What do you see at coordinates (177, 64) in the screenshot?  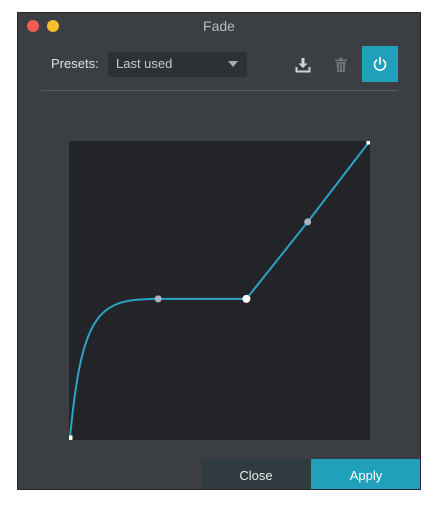 I see `presets-dropdown: Last used` at bounding box center [177, 64].